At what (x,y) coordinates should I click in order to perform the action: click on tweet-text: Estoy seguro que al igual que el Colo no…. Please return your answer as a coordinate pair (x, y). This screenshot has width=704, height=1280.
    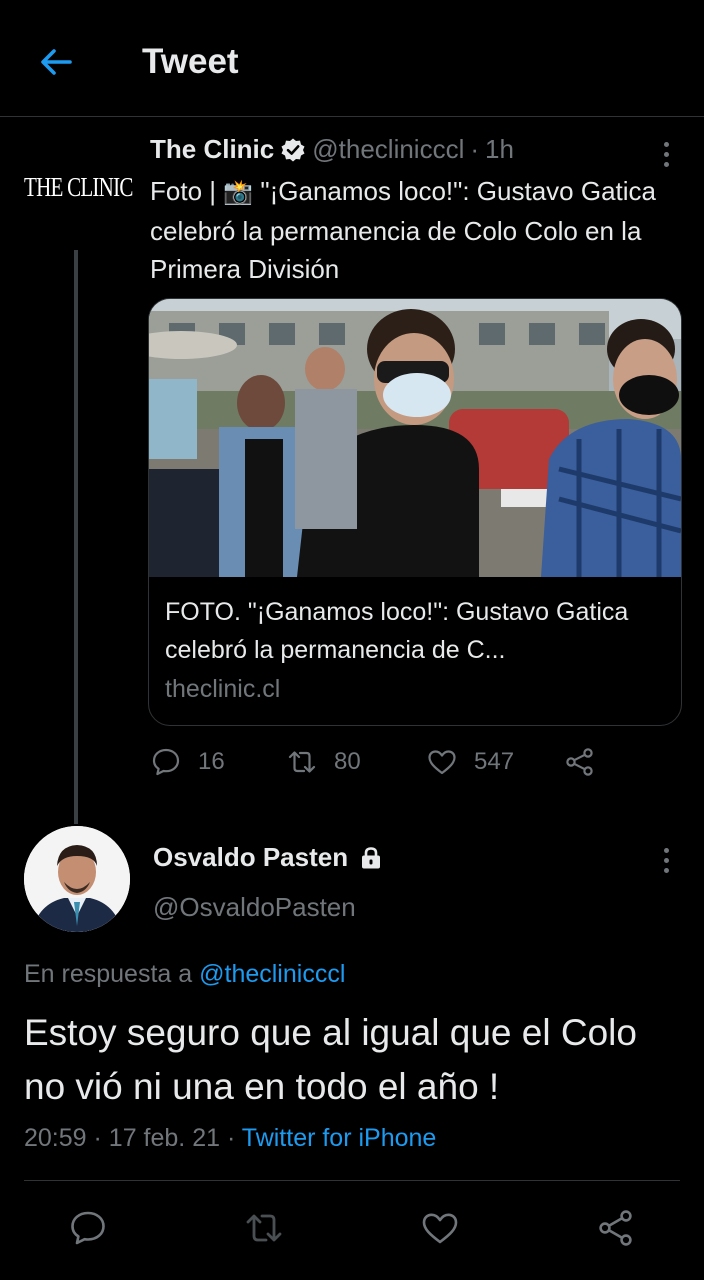
    Looking at the image, I should click on (330, 1059).